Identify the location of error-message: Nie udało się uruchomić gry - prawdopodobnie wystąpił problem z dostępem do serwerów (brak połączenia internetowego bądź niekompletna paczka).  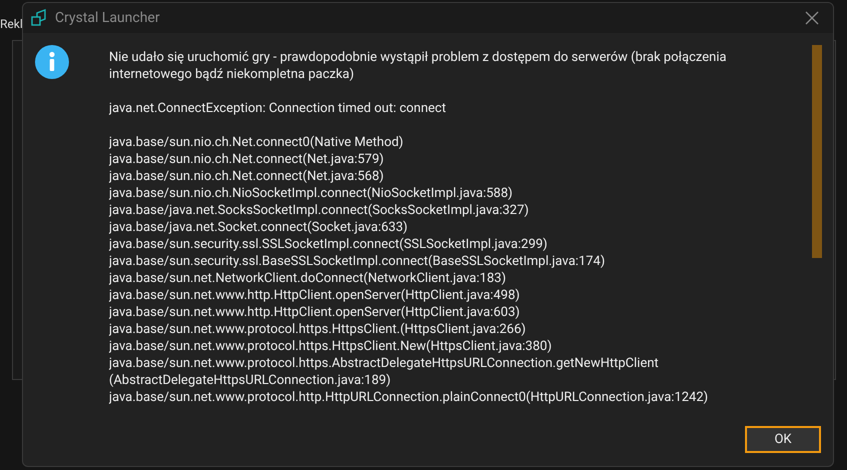
(418, 66).